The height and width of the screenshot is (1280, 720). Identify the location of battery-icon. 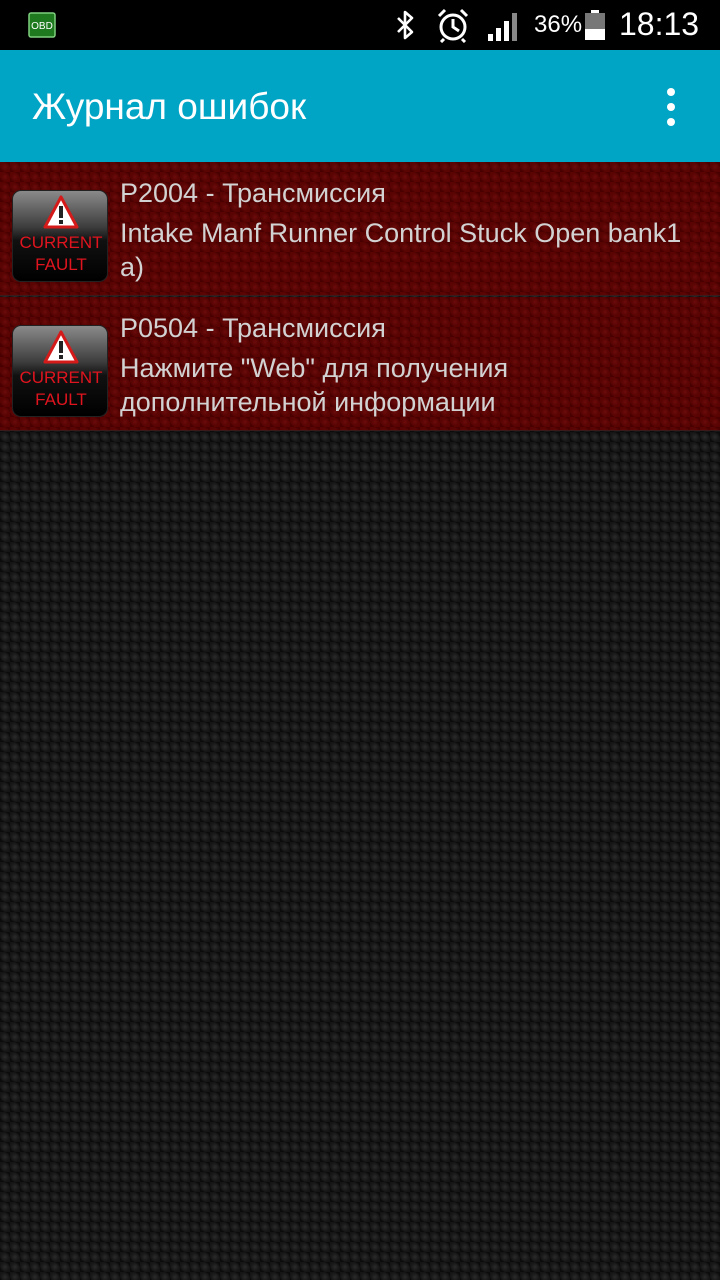
(595, 25).